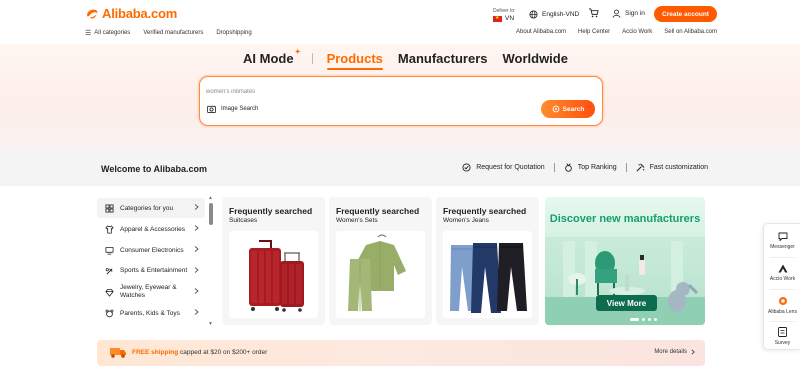 Image resolution: width=800 pixels, height=374 pixels. I want to click on accio-icon, so click(782, 268).